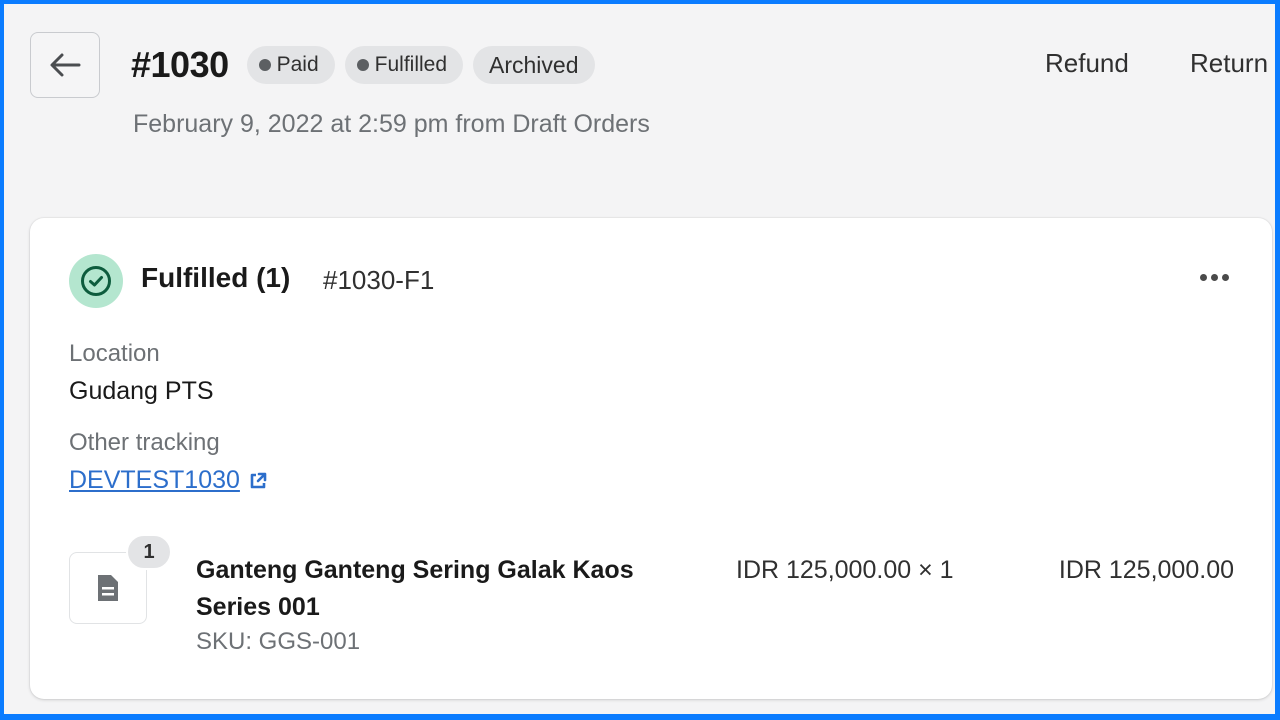 The height and width of the screenshot is (720, 1280). I want to click on payment-status-badge: Paid, so click(290, 65).